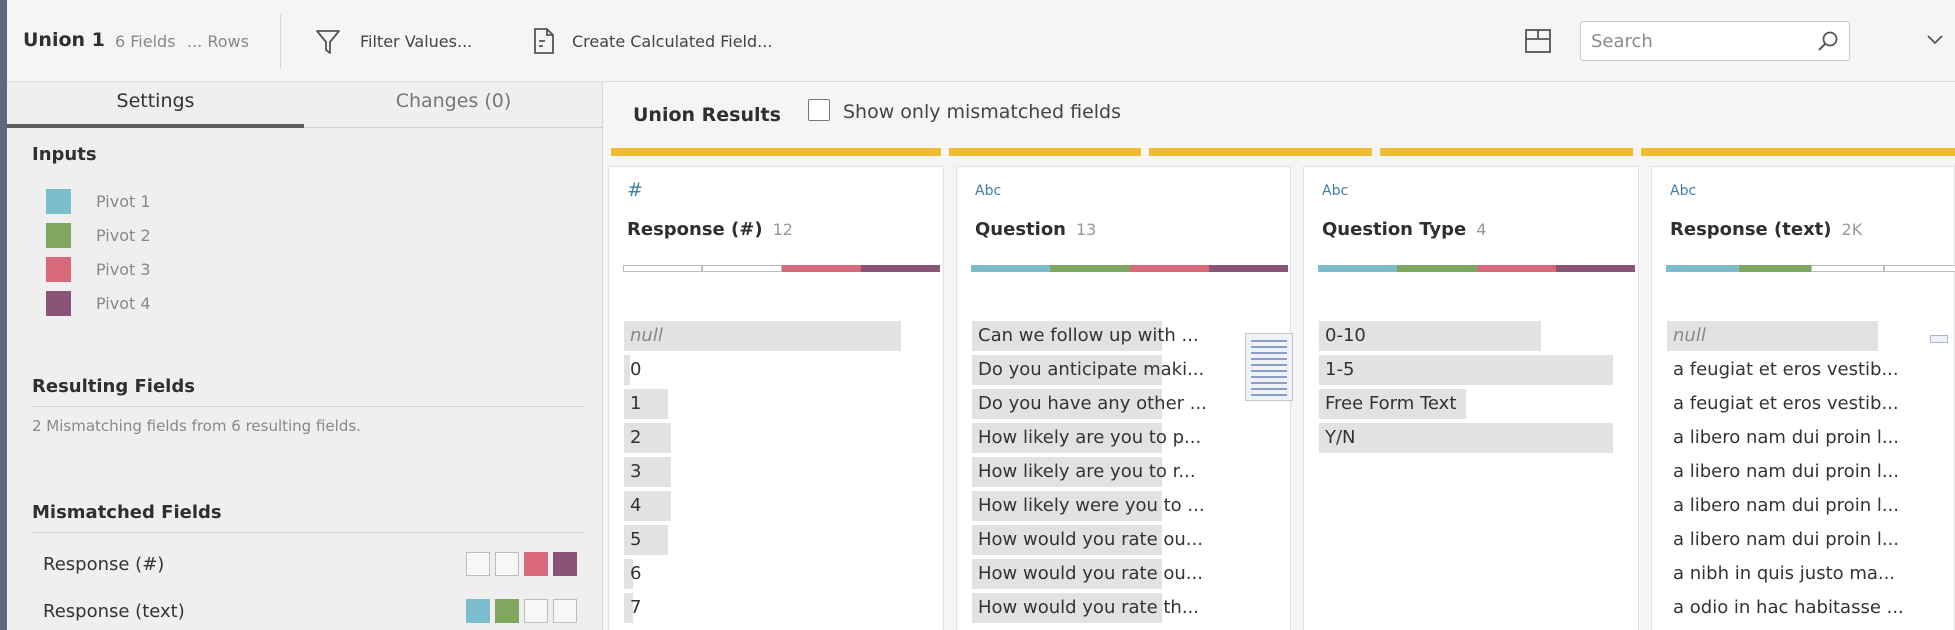 This screenshot has height=630, width=1955. What do you see at coordinates (1689, 335) in the screenshot?
I see `value-text: null` at bounding box center [1689, 335].